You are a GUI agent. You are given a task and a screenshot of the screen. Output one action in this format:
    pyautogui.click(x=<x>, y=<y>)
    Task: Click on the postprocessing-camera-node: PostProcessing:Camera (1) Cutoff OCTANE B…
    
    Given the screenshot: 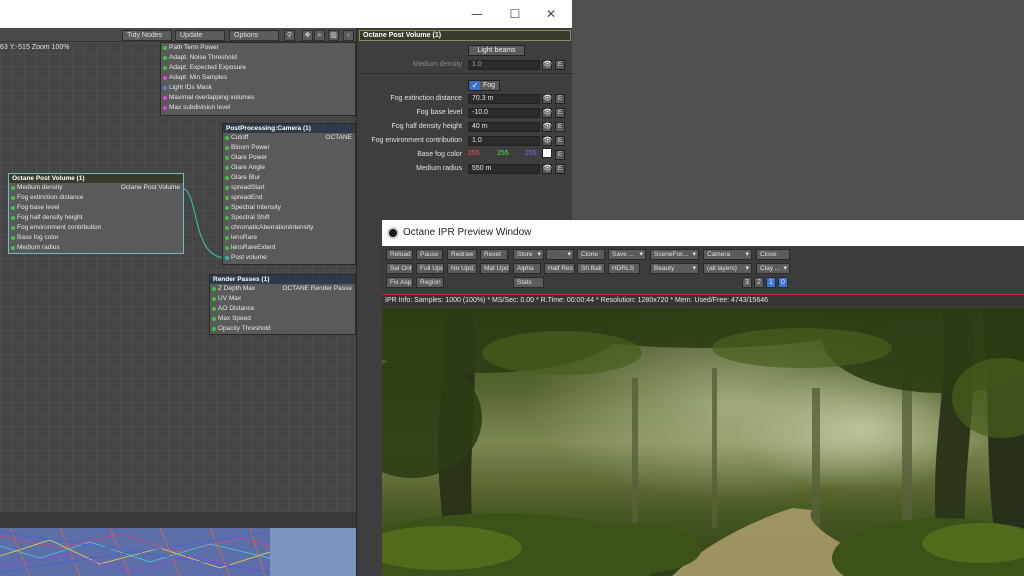 What is the action you would take?
    pyautogui.click(x=289, y=194)
    